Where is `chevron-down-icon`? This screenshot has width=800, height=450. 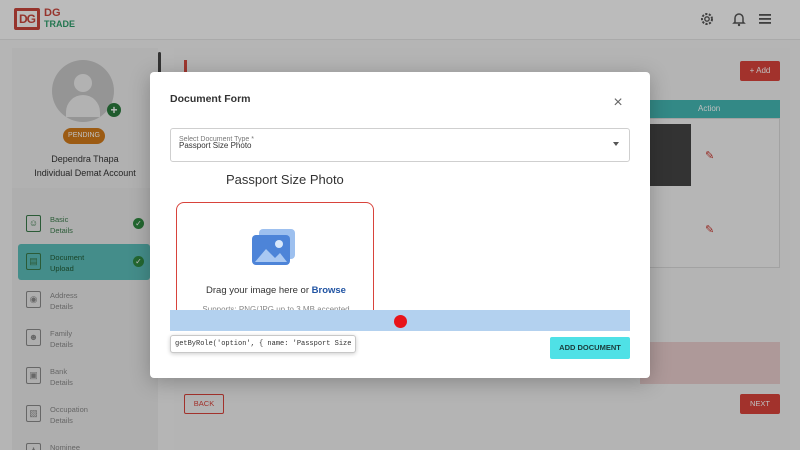
chevron-down-icon is located at coordinates (616, 144).